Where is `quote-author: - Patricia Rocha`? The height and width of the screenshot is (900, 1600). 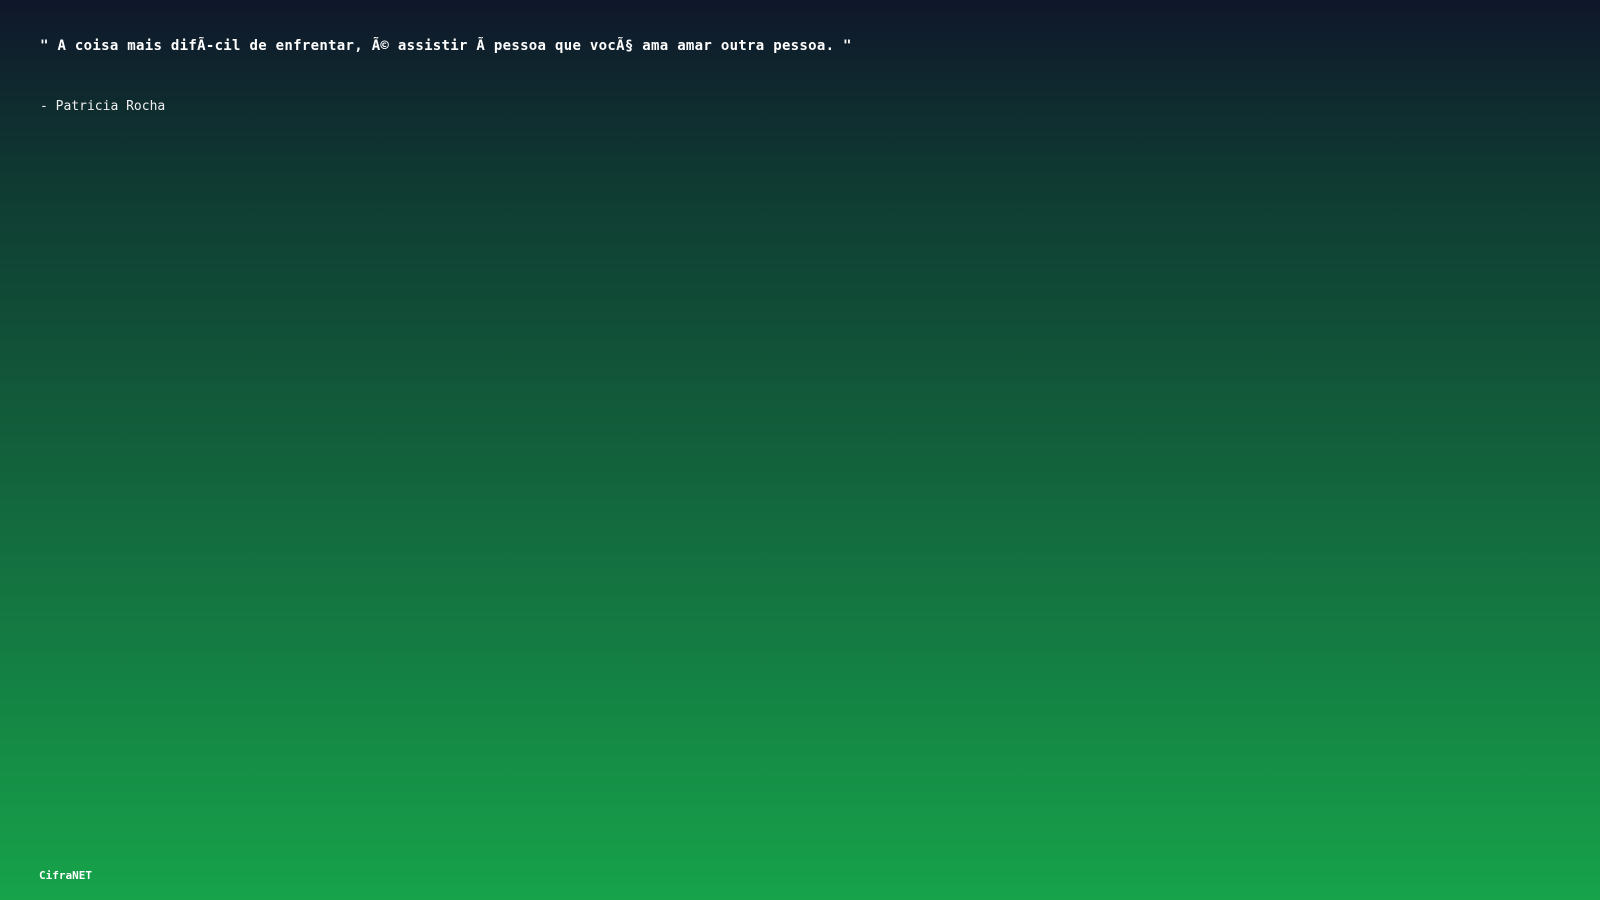 quote-author: - Patricia Rocha is located at coordinates (103, 106).